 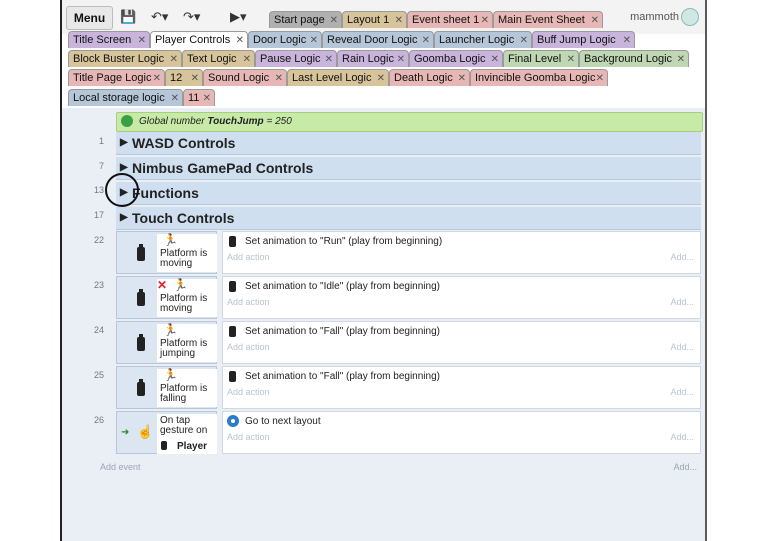 I want to click on tab: Rain Logic ✕, so click(x=373, y=58).